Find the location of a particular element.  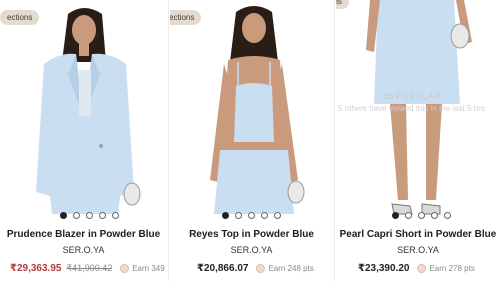

popular-label: POPULAR! is located at coordinates (420, 96).